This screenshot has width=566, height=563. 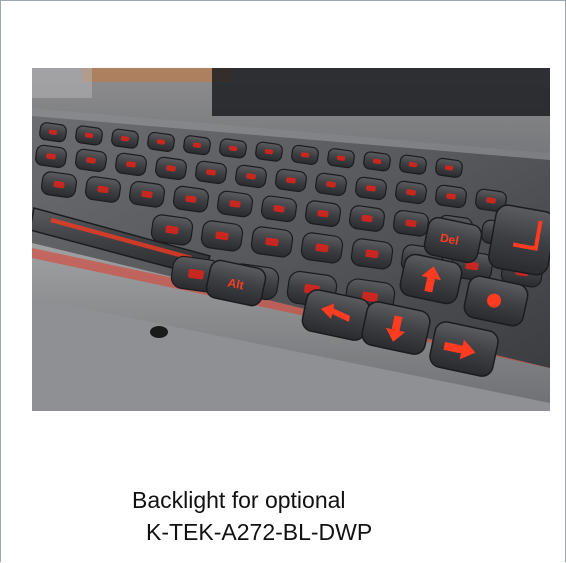 What do you see at coordinates (239, 500) in the screenshot?
I see `caption-line-1: Backlight for optional` at bounding box center [239, 500].